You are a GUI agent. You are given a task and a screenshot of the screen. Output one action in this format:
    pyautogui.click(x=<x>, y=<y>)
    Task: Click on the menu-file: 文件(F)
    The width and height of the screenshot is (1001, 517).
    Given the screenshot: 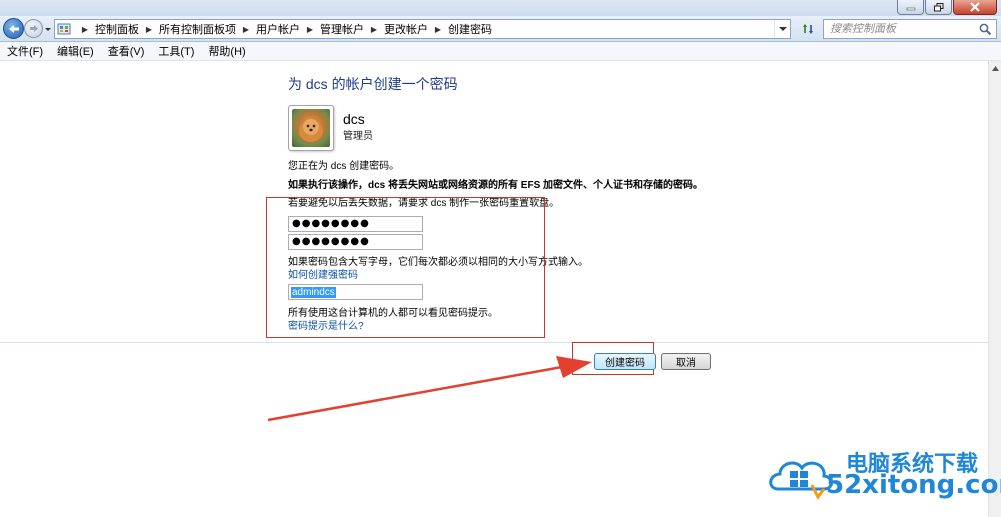 What is the action you would take?
    pyautogui.click(x=25, y=51)
    